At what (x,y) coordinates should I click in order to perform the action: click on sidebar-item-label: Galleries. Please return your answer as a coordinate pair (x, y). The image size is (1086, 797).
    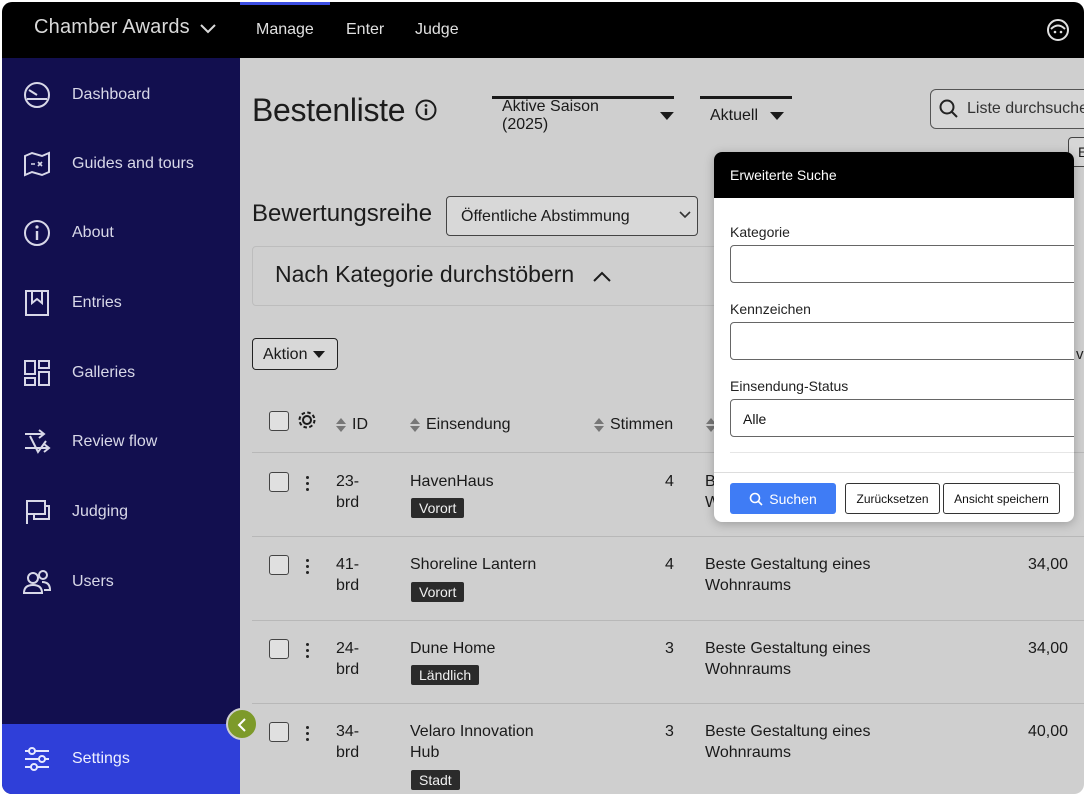
    Looking at the image, I should click on (104, 372).